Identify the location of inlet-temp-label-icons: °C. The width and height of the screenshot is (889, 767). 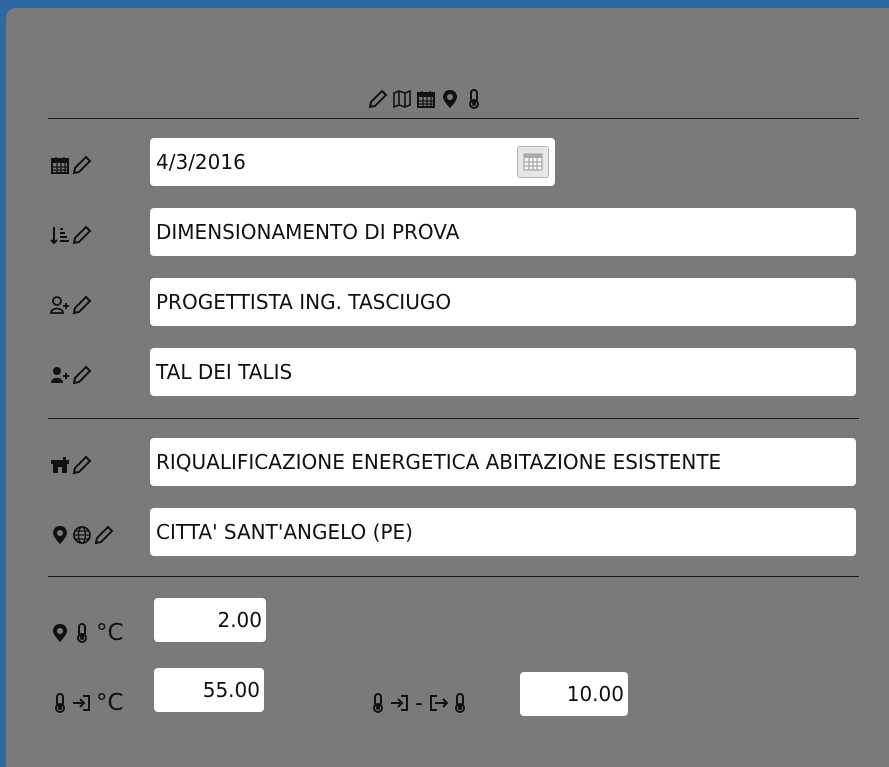
(87, 703).